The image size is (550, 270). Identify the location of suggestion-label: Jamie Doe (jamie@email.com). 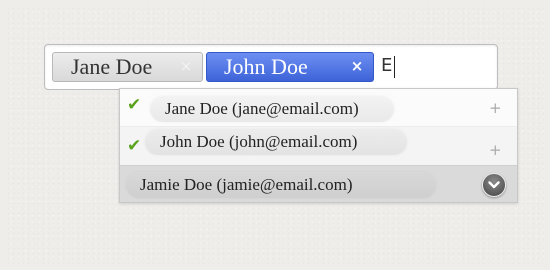
(281, 185).